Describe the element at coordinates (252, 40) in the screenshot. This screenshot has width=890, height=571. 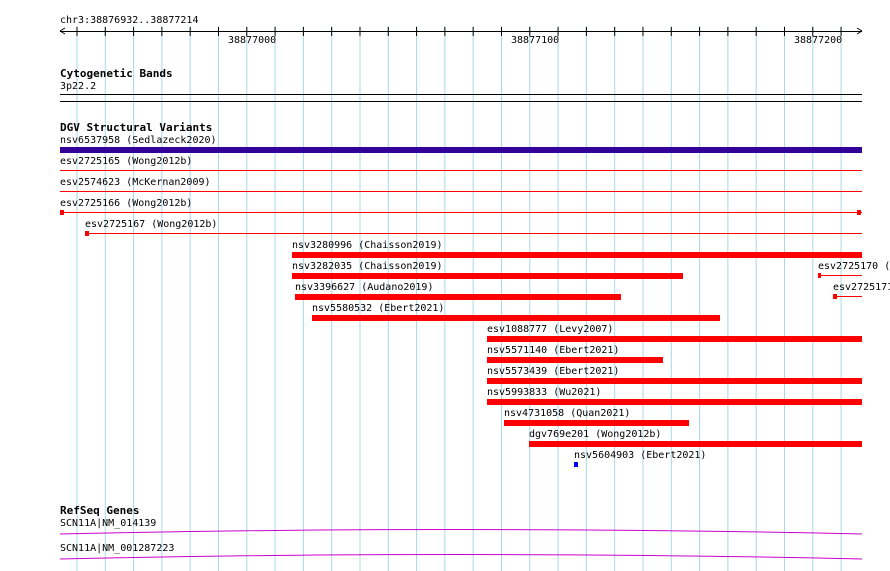
I see `ruler-tick-label: 38877000` at that location.